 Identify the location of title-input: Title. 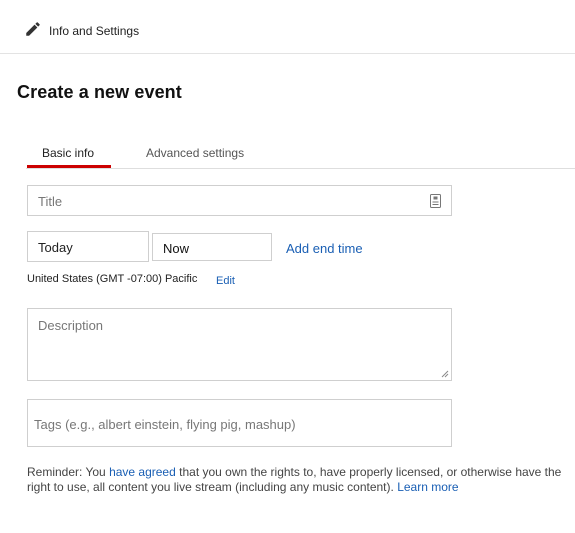
(239, 200).